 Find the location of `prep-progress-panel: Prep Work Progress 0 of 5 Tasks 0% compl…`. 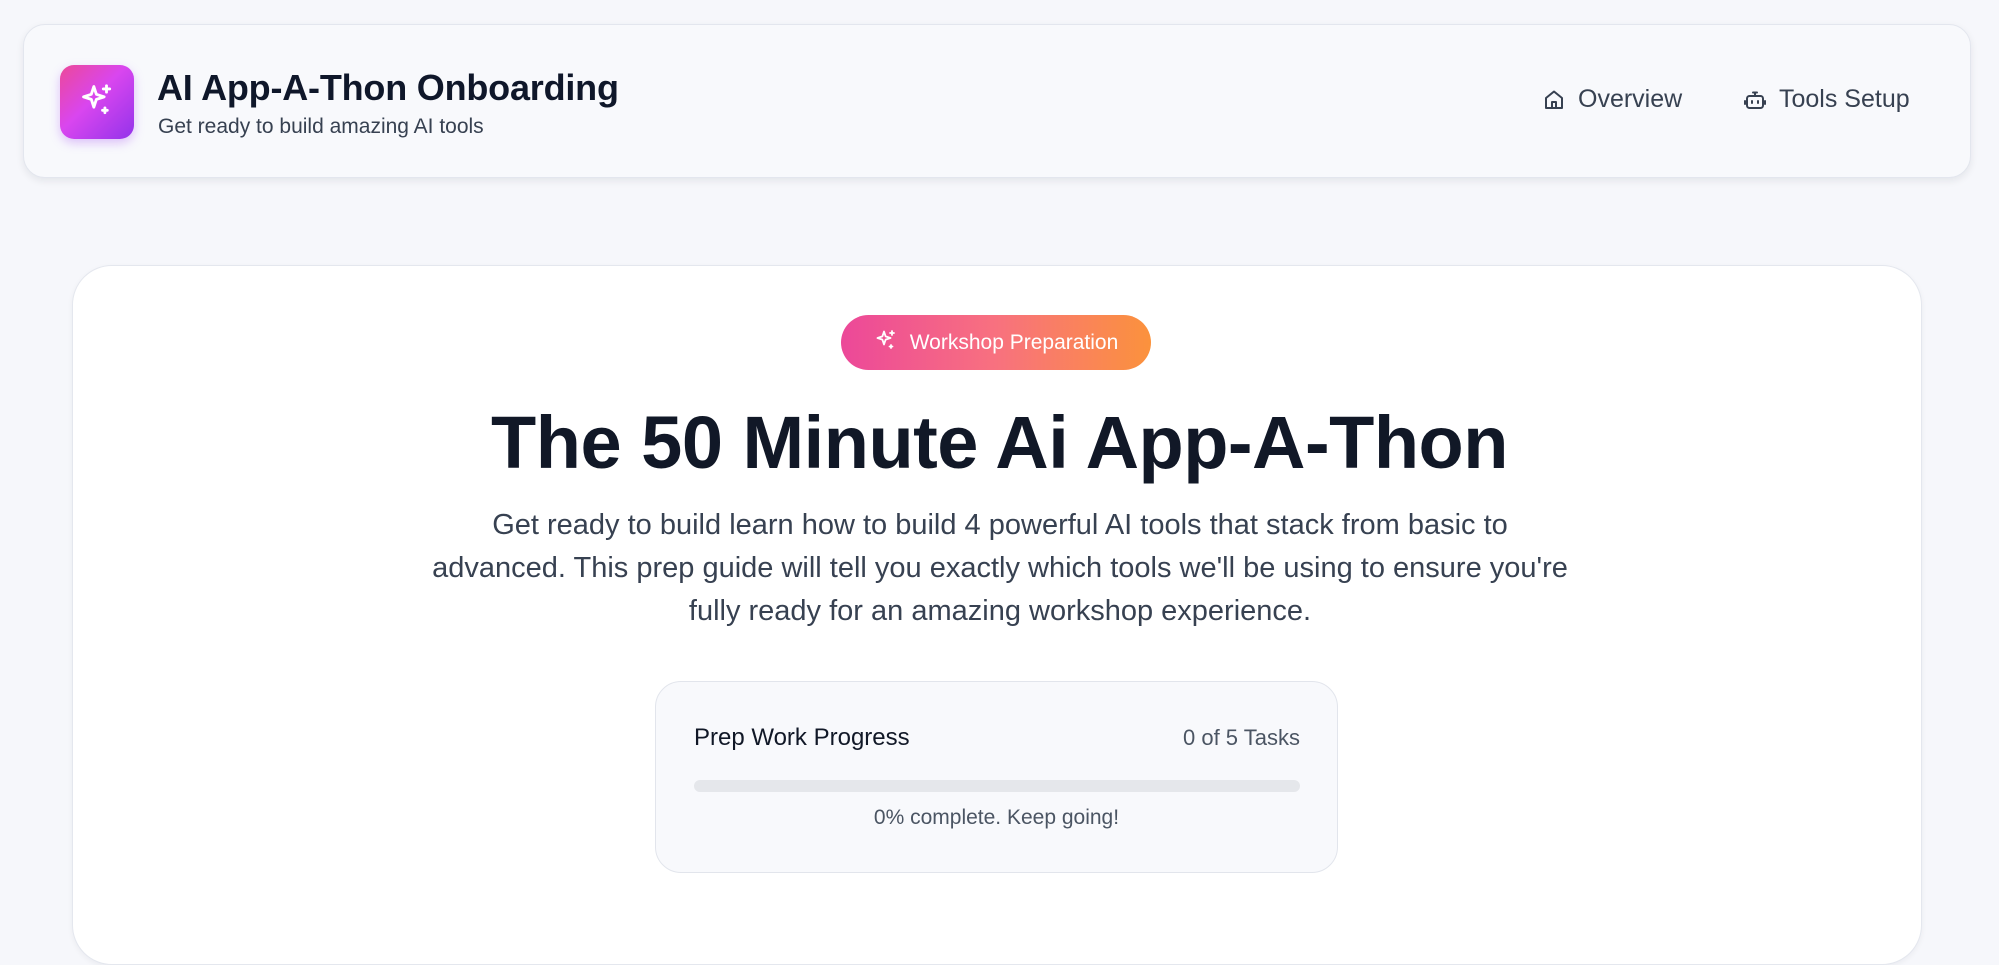

prep-progress-panel: Prep Work Progress 0 of 5 Tasks 0% compl… is located at coordinates (996, 777).